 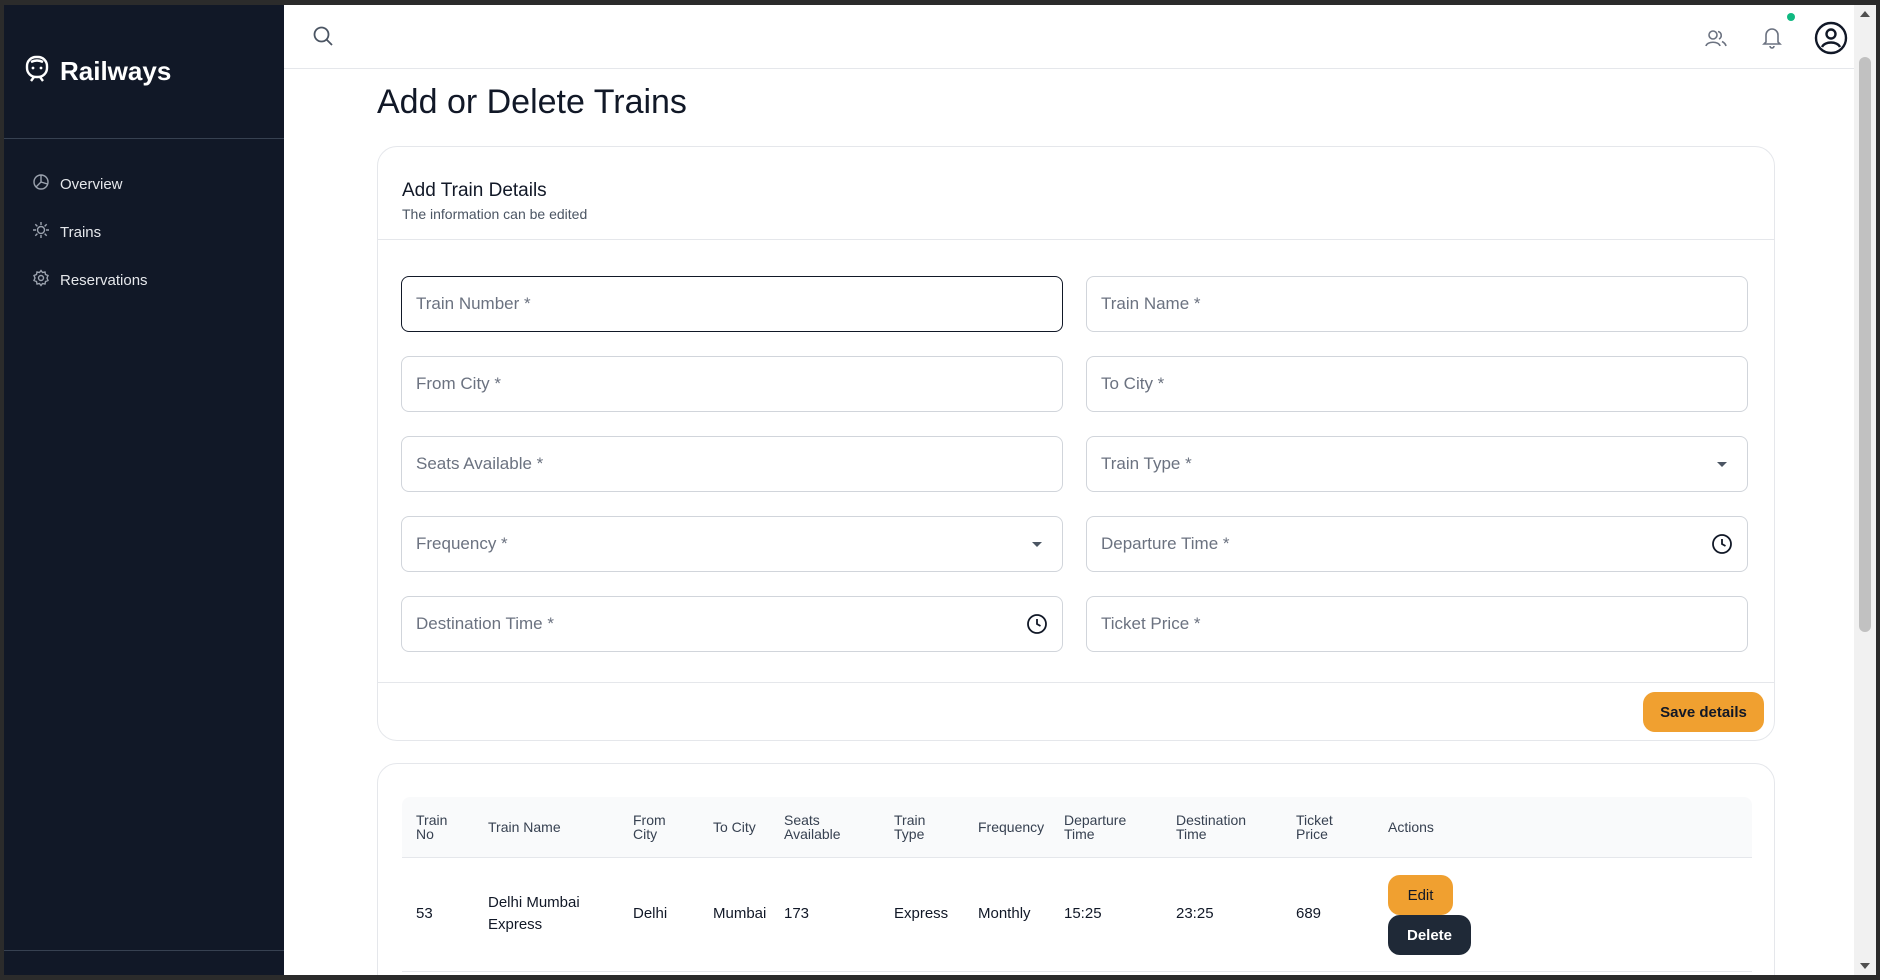 I want to click on field-label: Train Type *, so click(x=1146, y=463).